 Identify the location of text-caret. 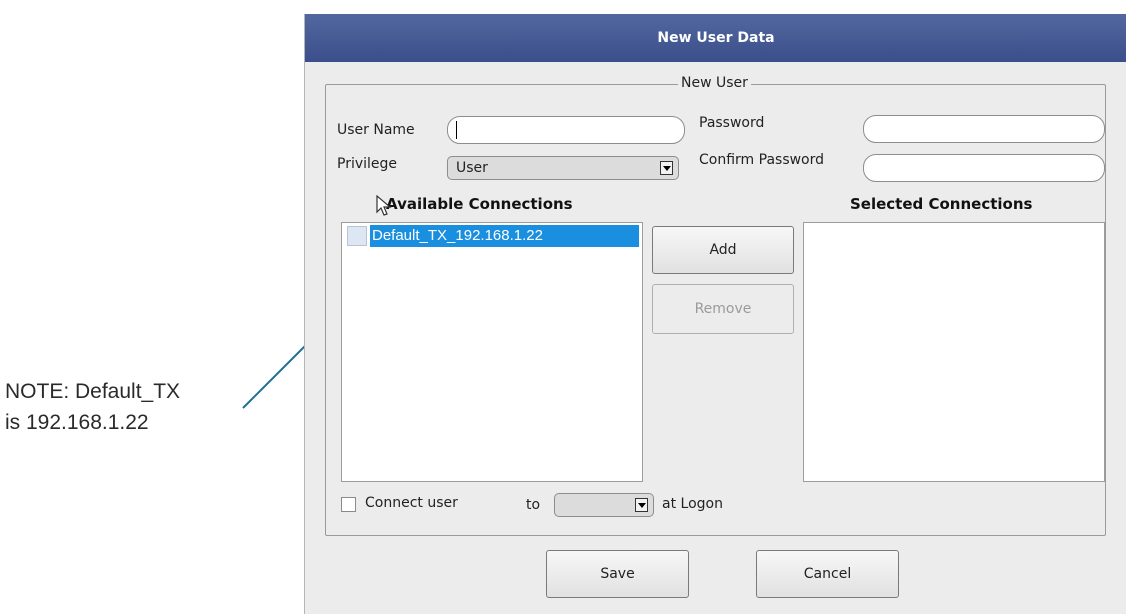
(456, 130).